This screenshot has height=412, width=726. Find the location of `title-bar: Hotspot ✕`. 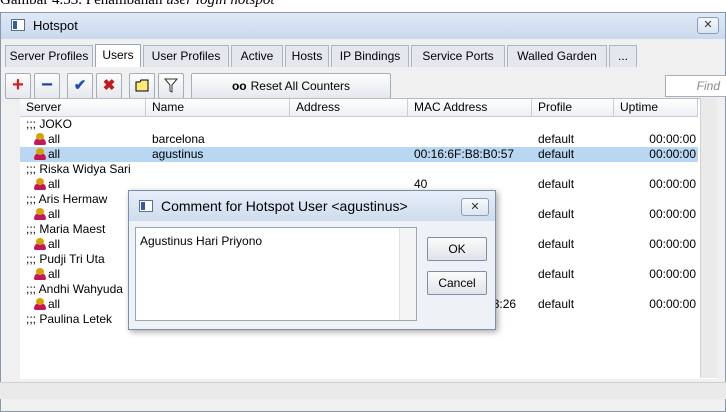

title-bar: Hotspot ✕ is located at coordinates (363, 26).